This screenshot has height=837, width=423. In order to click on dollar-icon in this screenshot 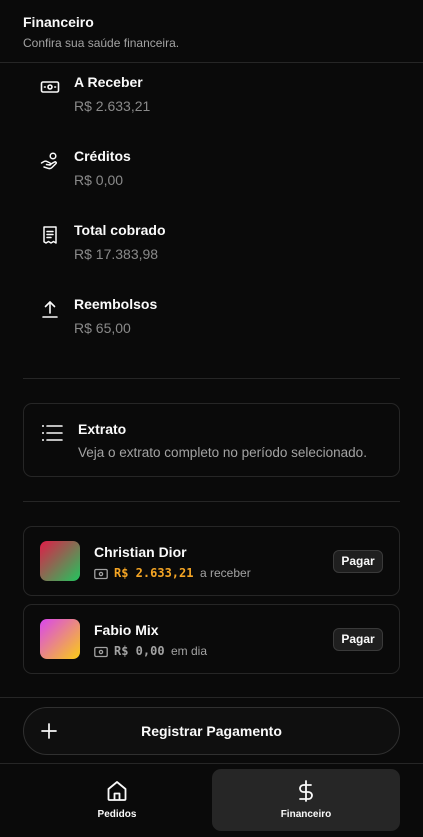, I will do `click(306, 791)`.